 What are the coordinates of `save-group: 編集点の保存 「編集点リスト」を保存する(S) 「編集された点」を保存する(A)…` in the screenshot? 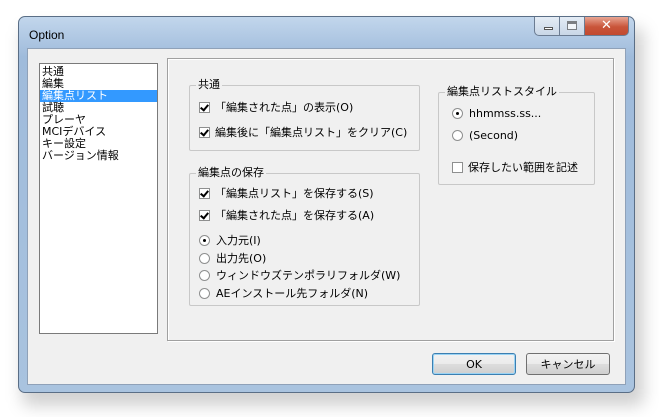 It's located at (304, 236).